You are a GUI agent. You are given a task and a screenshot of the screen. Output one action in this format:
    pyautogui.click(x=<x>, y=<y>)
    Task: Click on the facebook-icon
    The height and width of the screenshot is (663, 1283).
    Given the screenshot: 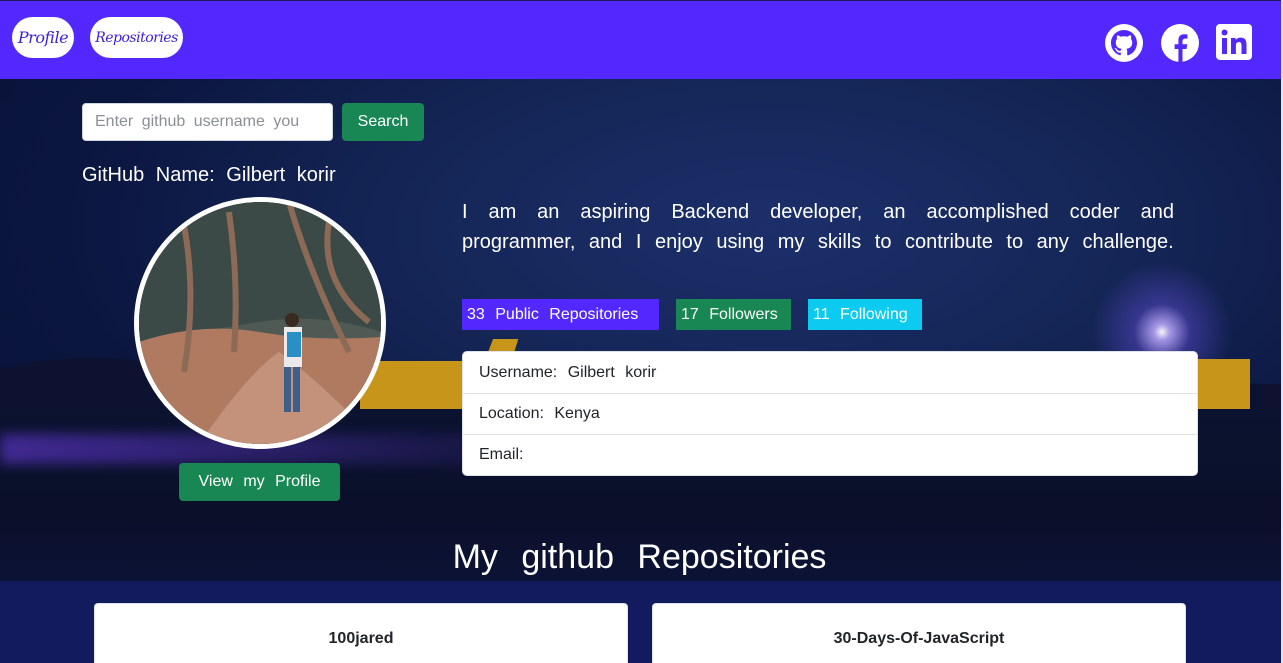 What is the action you would take?
    pyautogui.click(x=1180, y=43)
    